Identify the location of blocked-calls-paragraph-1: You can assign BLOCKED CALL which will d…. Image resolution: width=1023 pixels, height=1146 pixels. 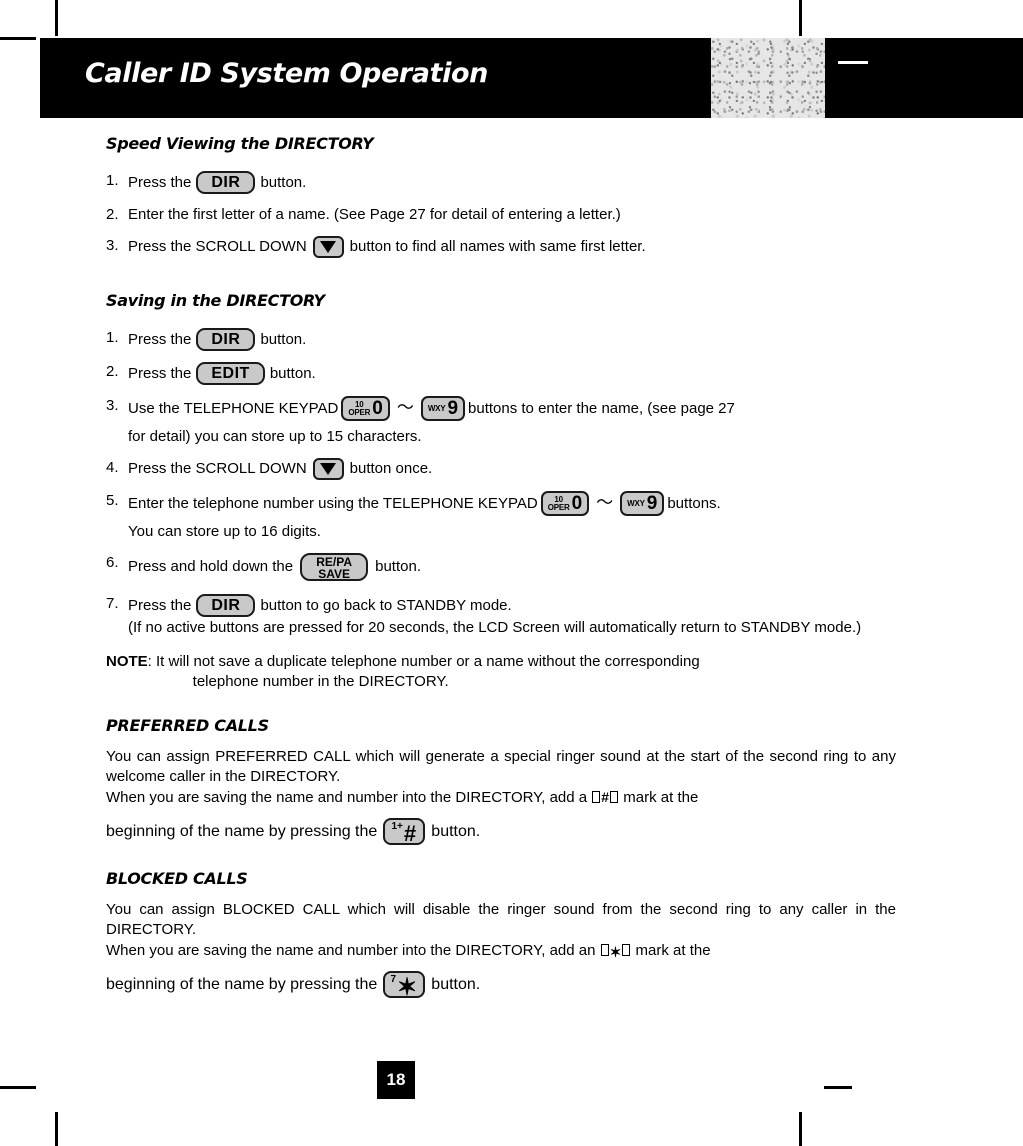
(501, 919).